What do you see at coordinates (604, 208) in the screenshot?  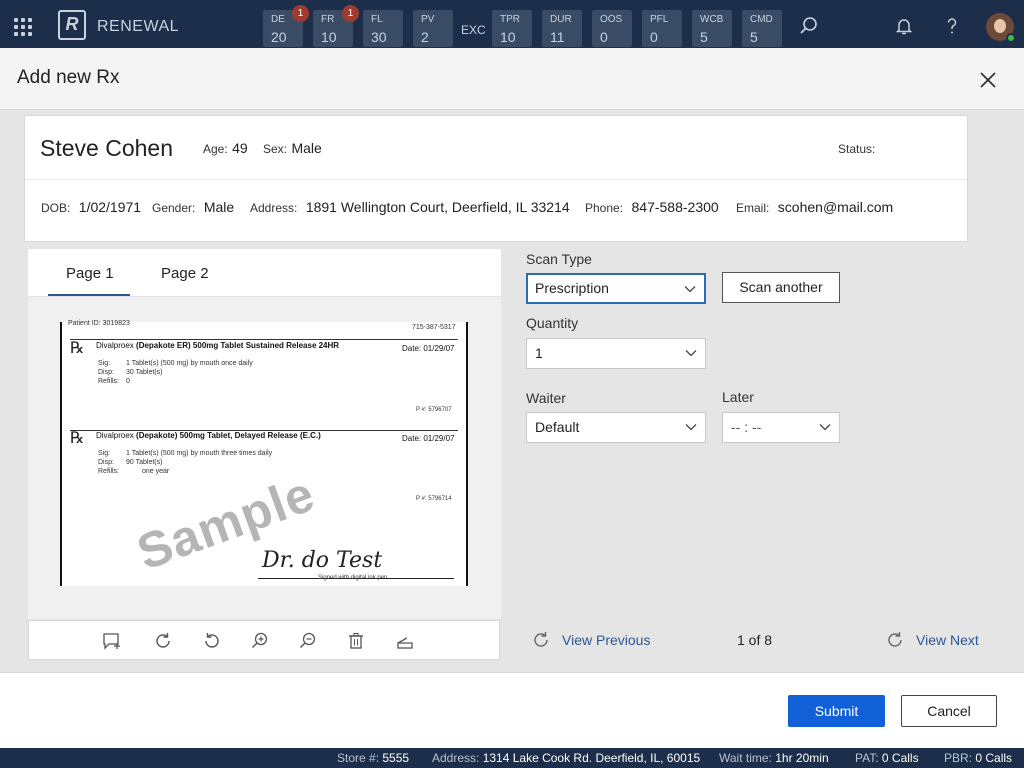 I see `phone-label: Phone:` at bounding box center [604, 208].